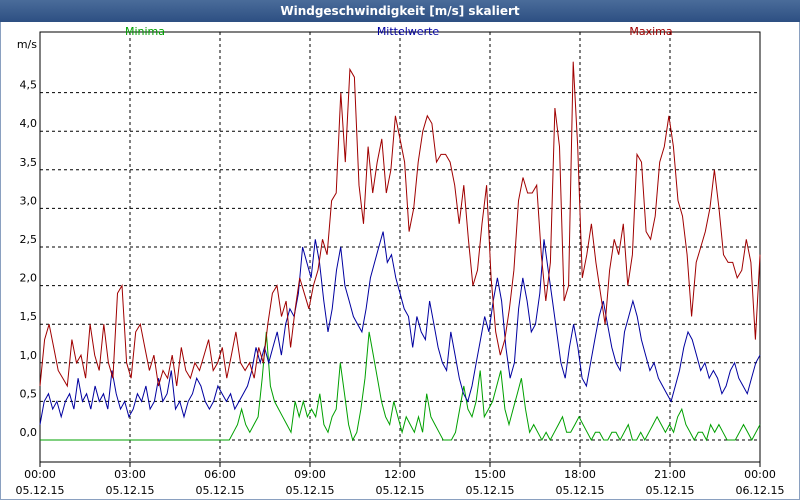 The height and width of the screenshot is (500, 800). Describe the element at coordinates (650, 31) in the screenshot. I see `legend-entry-maxima: Maxima` at that location.